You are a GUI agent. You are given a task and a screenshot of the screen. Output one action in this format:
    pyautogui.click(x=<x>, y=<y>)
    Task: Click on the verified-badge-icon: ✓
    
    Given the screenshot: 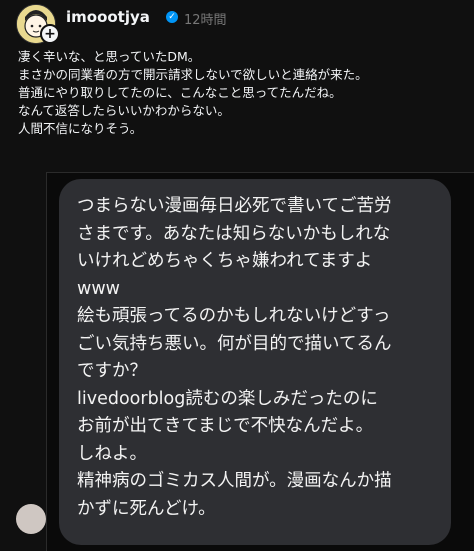 What is the action you would take?
    pyautogui.click(x=172, y=17)
    